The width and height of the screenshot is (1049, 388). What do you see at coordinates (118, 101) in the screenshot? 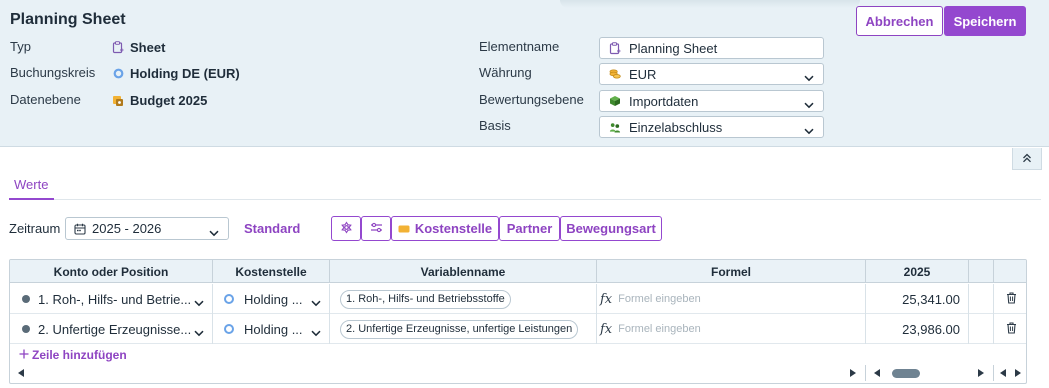
I see `budget-icon` at bounding box center [118, 101].